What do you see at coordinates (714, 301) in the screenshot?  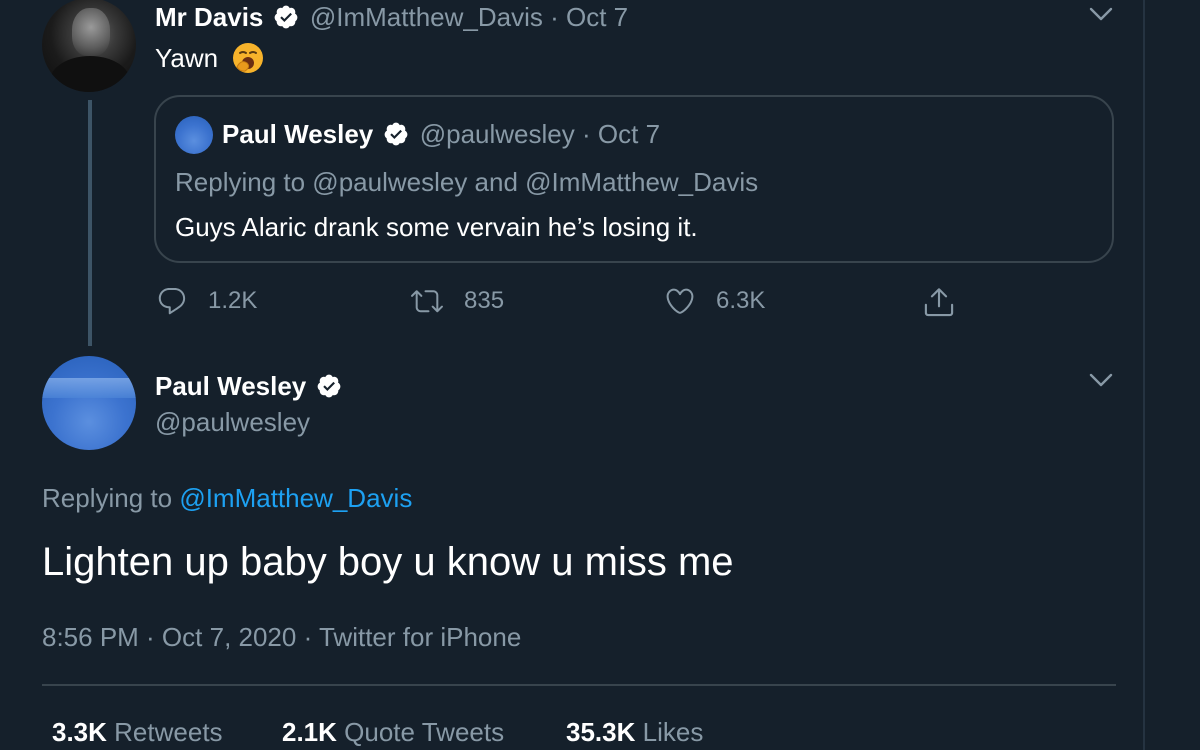 I see `like-button: 6.3K` at bounding box center [714, 301].